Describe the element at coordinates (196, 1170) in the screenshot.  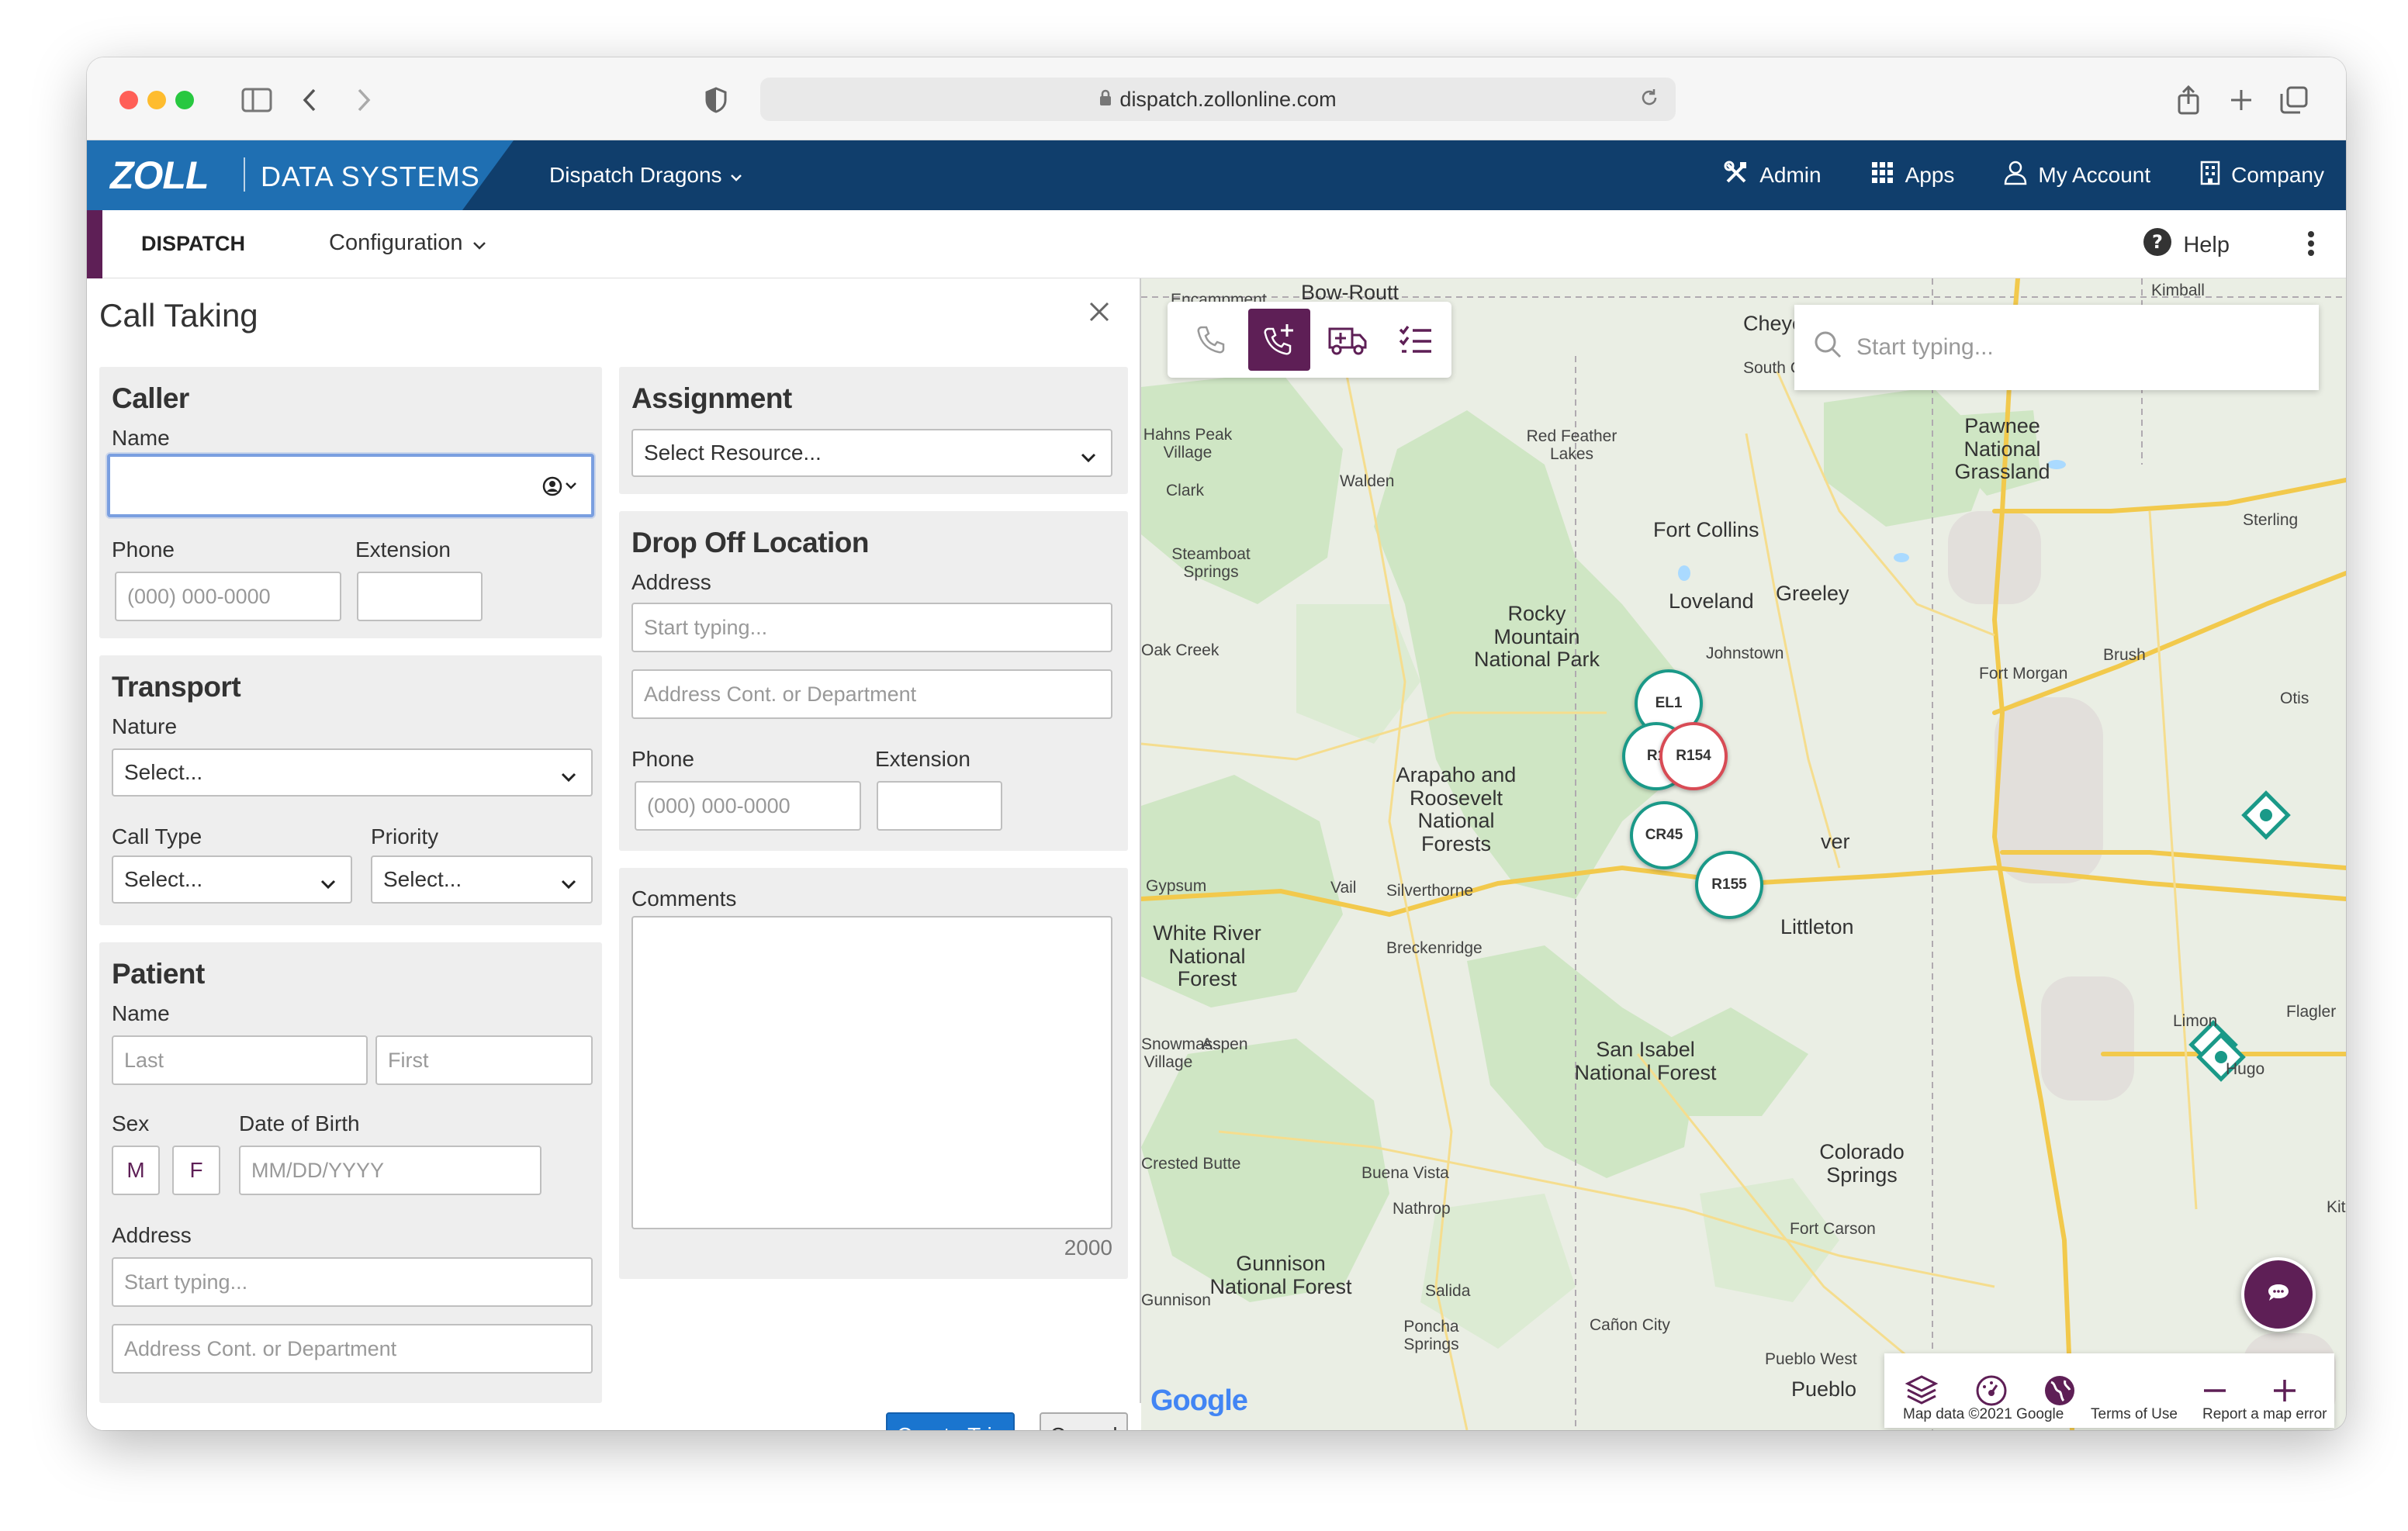
I see `sex-female-button: F` at that location.